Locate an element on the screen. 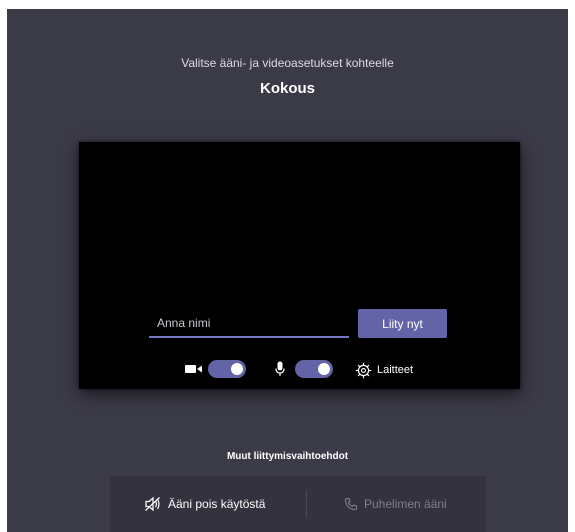  devices-label: Laitteet is located at coordinates (395, 370).